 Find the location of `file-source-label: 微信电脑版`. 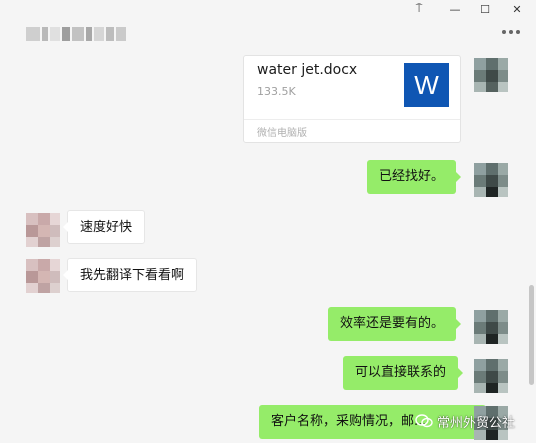

file-source-label: 微信电脑版 is located at coordinates (282, 133).